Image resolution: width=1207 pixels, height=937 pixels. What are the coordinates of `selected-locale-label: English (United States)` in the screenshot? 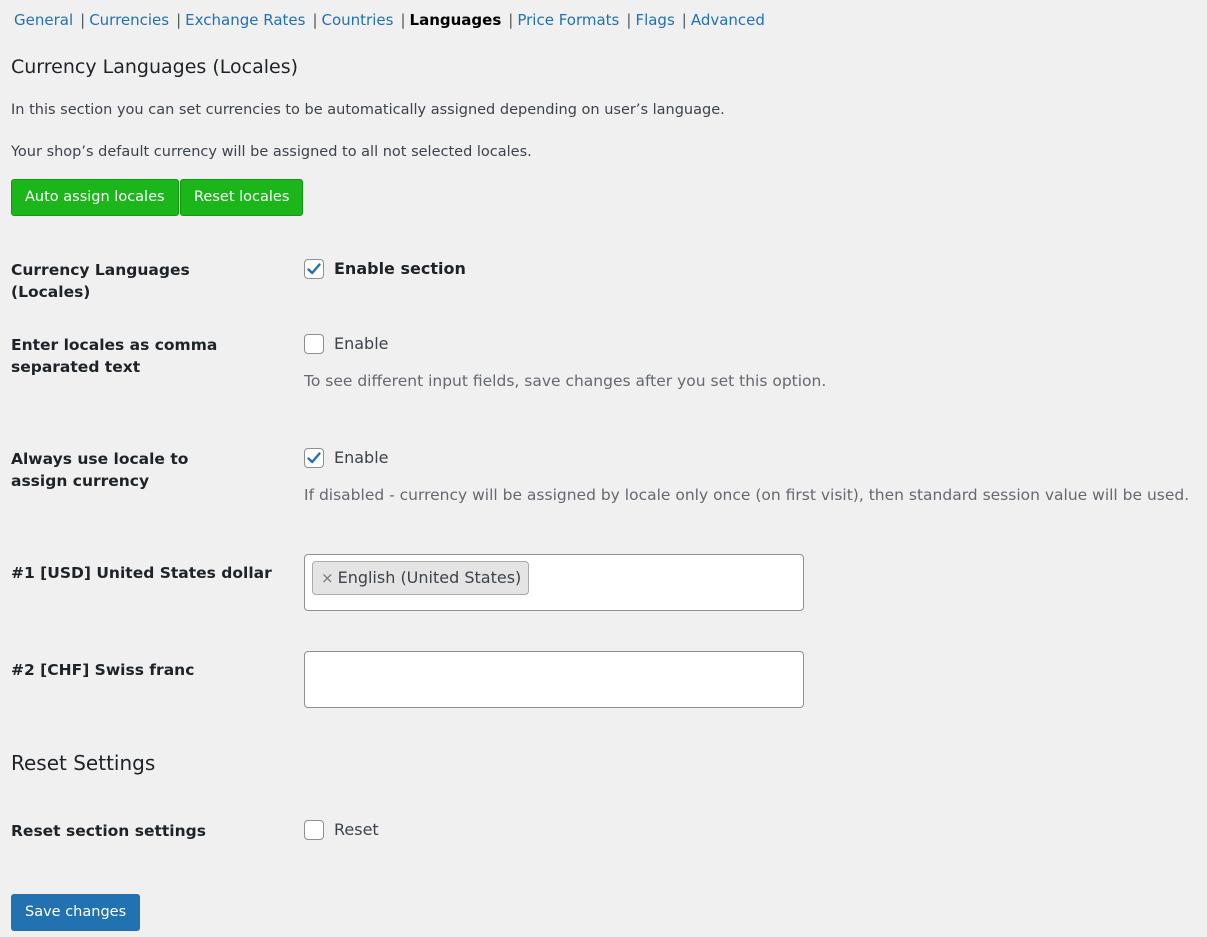 It's located at (429, 577).